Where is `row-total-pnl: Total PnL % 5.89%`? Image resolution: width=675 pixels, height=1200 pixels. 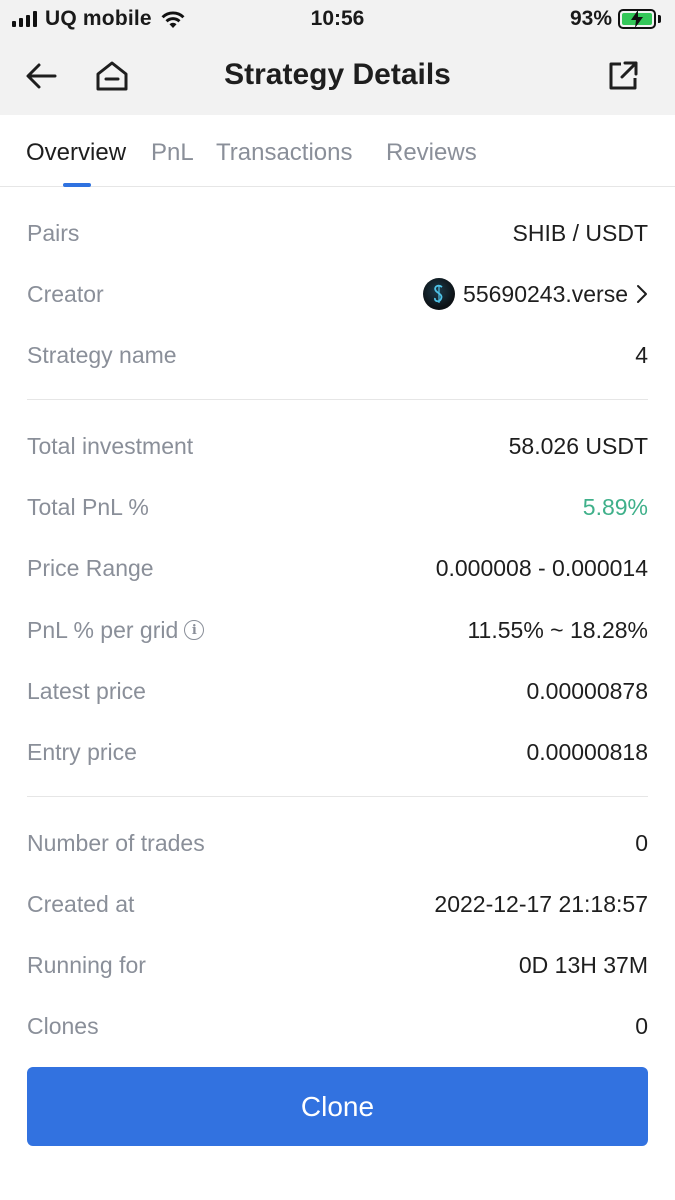 row-total-pnl: Total PnL % 5.89% is located at coordinates (337, 507).